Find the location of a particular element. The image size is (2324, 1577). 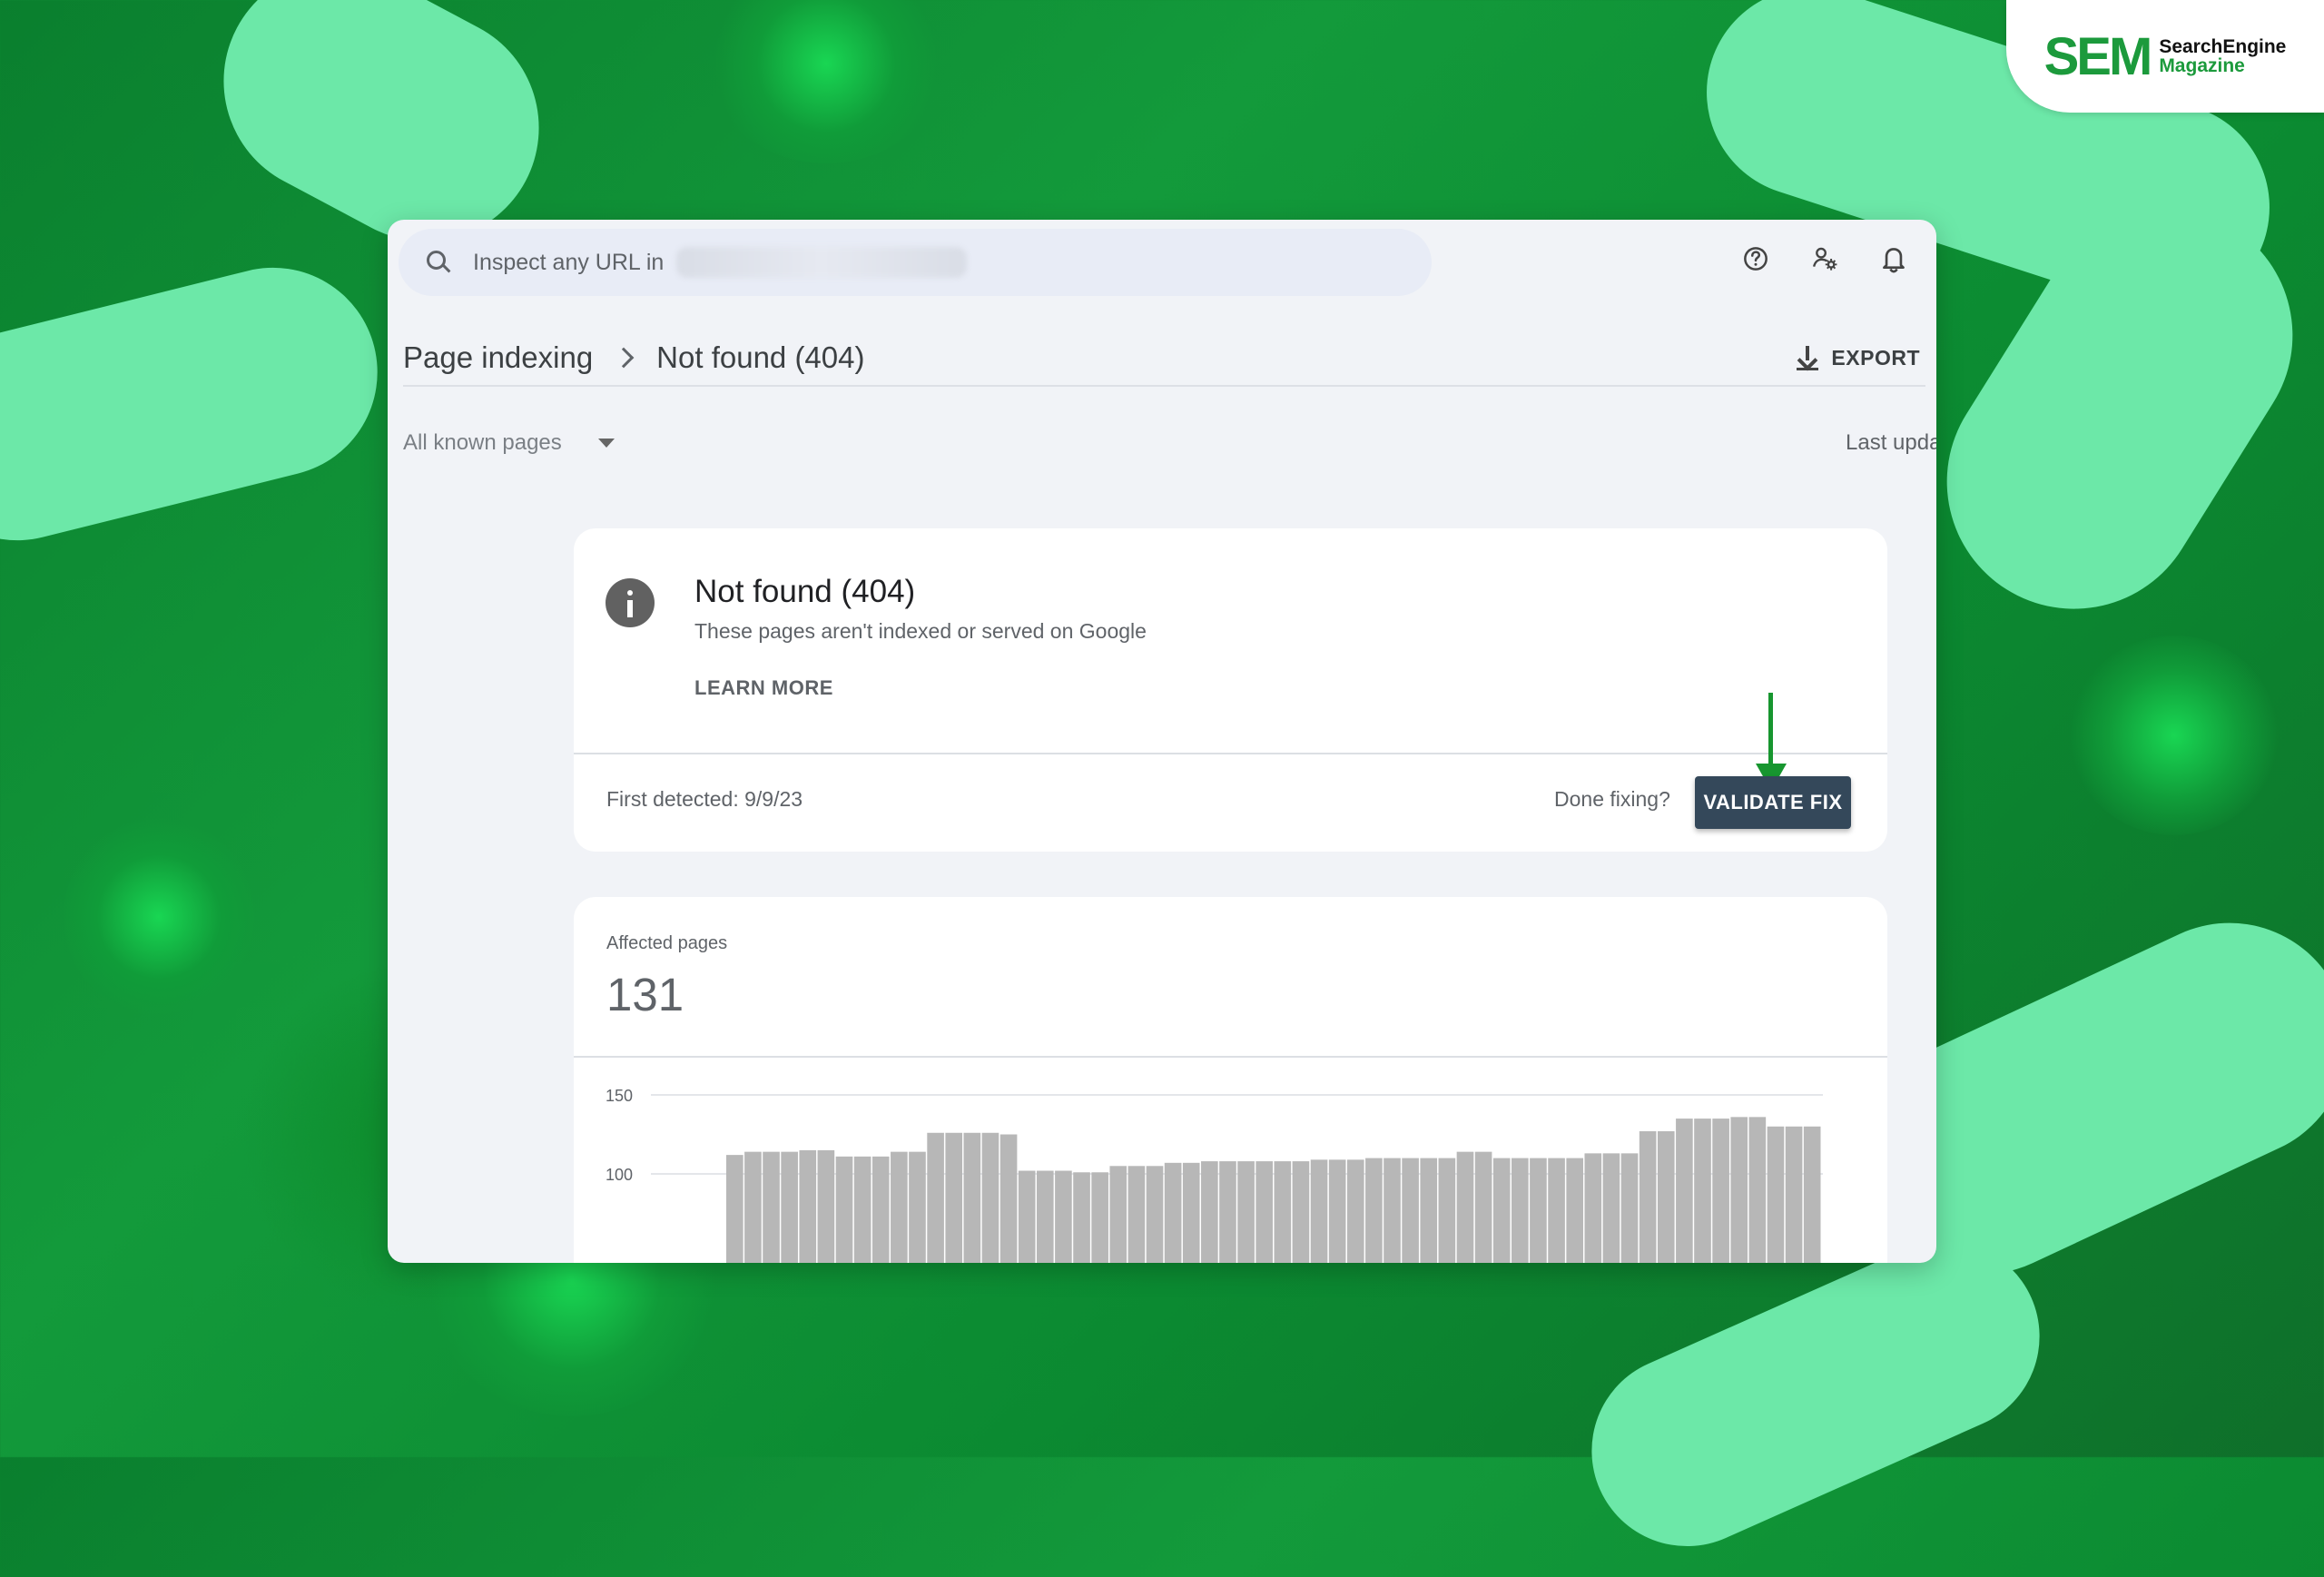

issue-title: Not found (404) is located at coordinates (805, 592).